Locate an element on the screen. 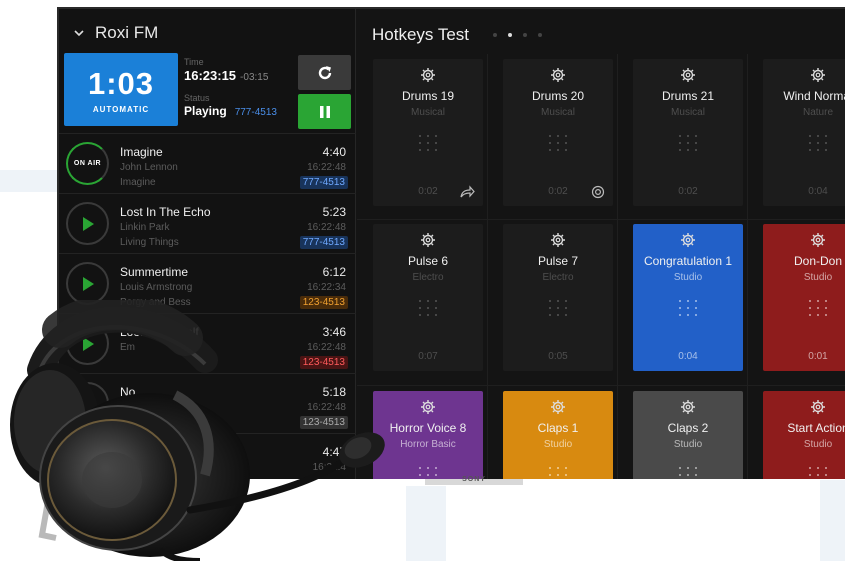  hotkey-tile: Start Action Studio is located at coordinates (804, 435).